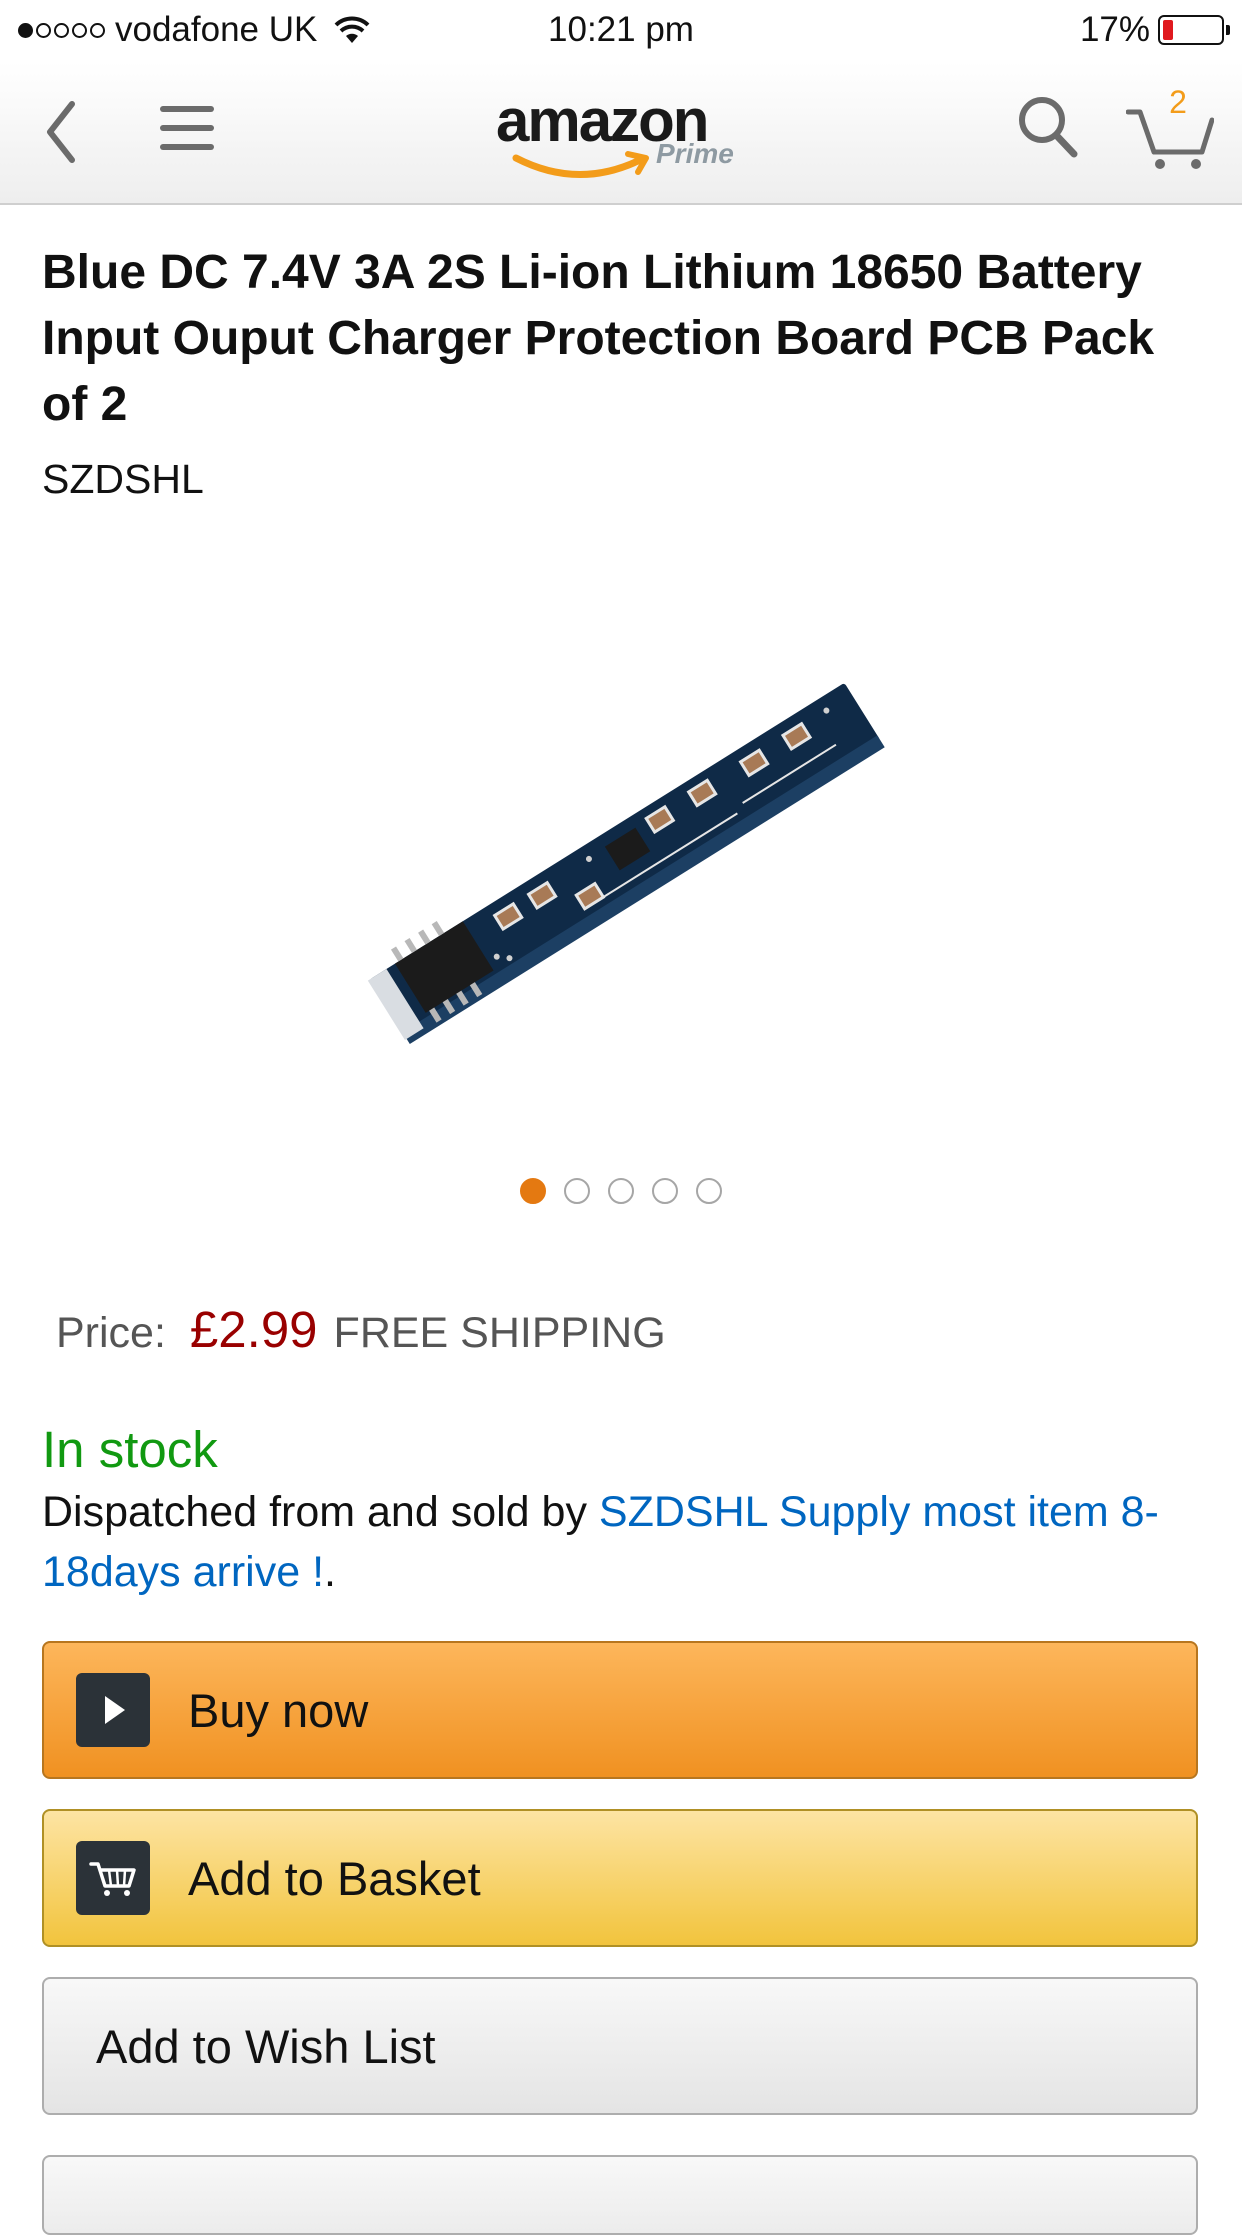  What do you see at coordinates (625, 860) in the screenshot?
I see `product-image` at bounding box center [625, 860].